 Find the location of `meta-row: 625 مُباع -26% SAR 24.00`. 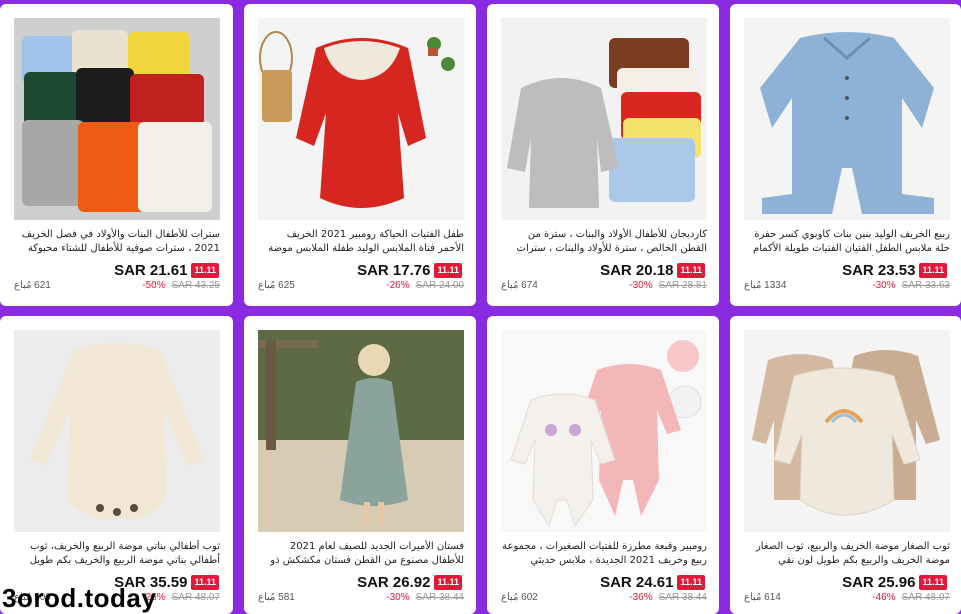

meta-row: 625 مُباع -26% SAR 24.00 is located at coordinates (361, 285).